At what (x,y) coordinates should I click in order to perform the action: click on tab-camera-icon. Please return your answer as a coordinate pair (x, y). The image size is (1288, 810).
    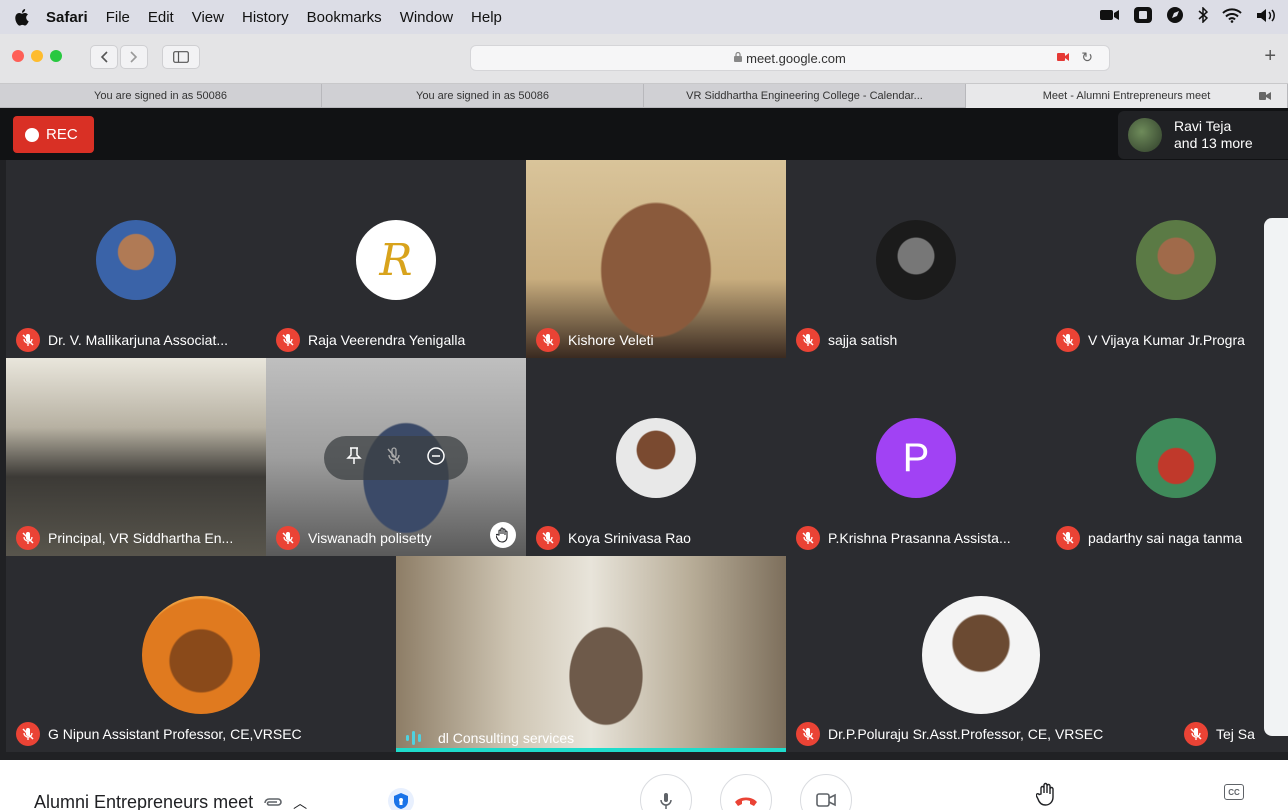
    Looking at the image, I should click on (1265, 96).